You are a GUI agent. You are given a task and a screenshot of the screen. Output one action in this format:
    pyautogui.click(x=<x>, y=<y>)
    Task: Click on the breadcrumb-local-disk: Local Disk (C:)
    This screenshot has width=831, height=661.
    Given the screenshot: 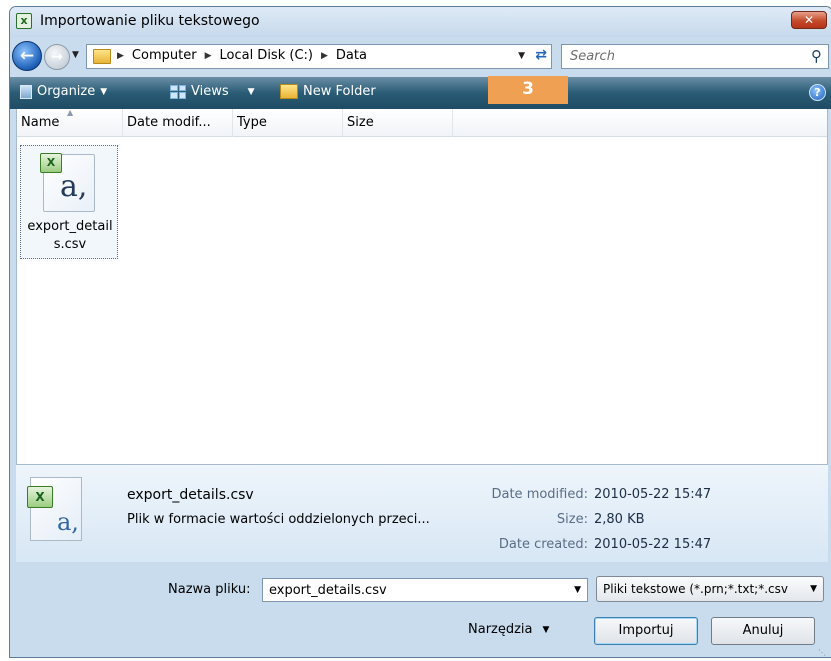 What is the action you would take?
    pyautogui.click(x=265, y=55)
    